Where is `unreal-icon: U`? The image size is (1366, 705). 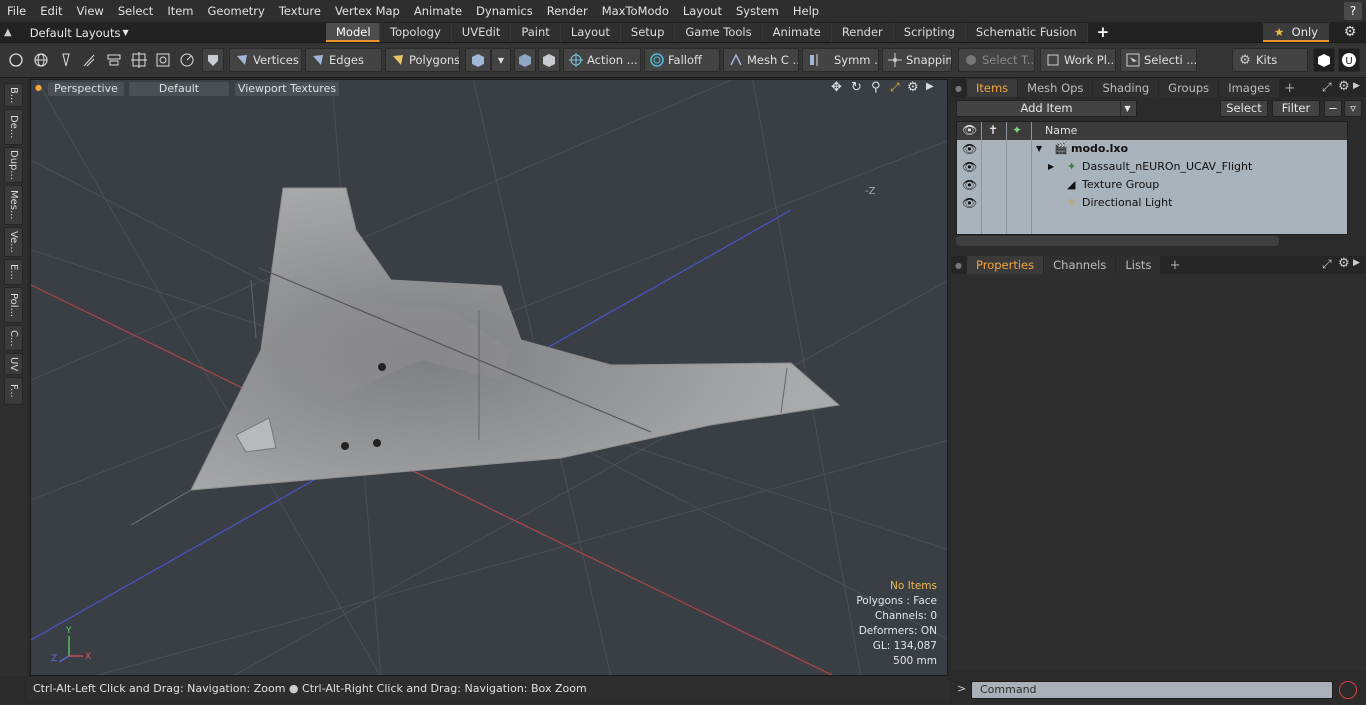
unreal-icon: U is located at coordinates (1349, 60).